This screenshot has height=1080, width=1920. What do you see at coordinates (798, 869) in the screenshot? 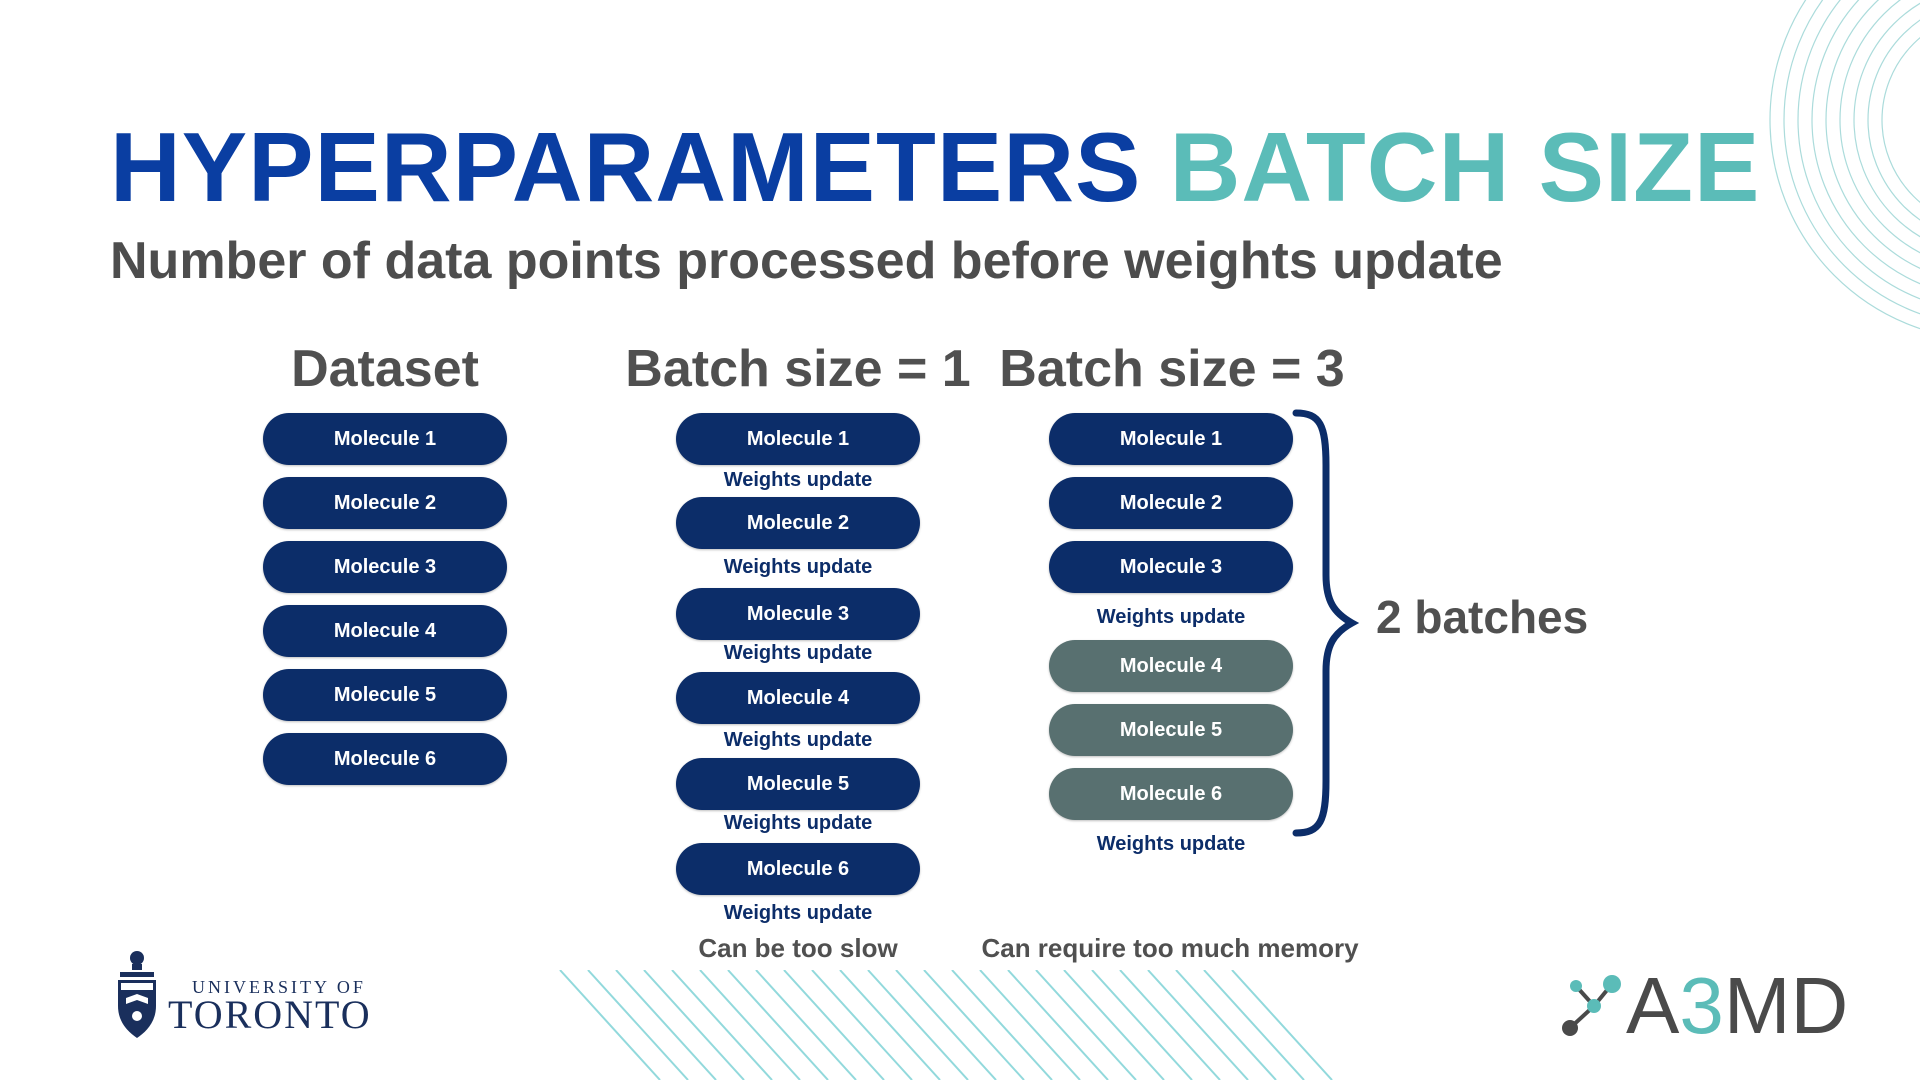
I see `batch1-molecule-pill: Molecule 6` at bounding box center [798, 869].